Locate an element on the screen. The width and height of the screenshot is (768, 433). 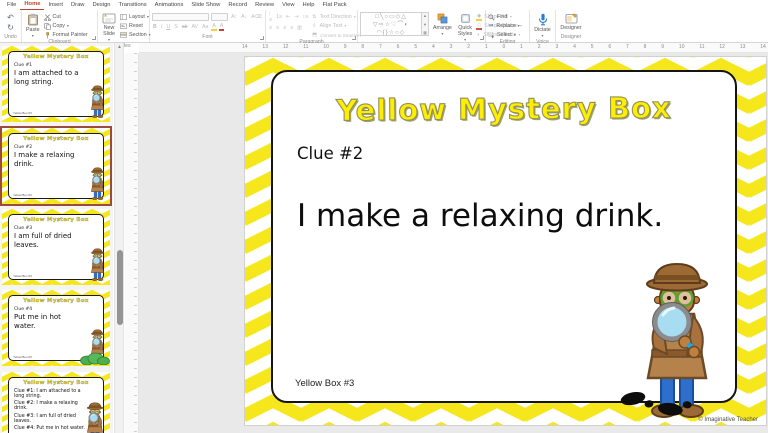
text-direction-button: ⇅ Text Direction ▾ is located at coordinates (336, 17).